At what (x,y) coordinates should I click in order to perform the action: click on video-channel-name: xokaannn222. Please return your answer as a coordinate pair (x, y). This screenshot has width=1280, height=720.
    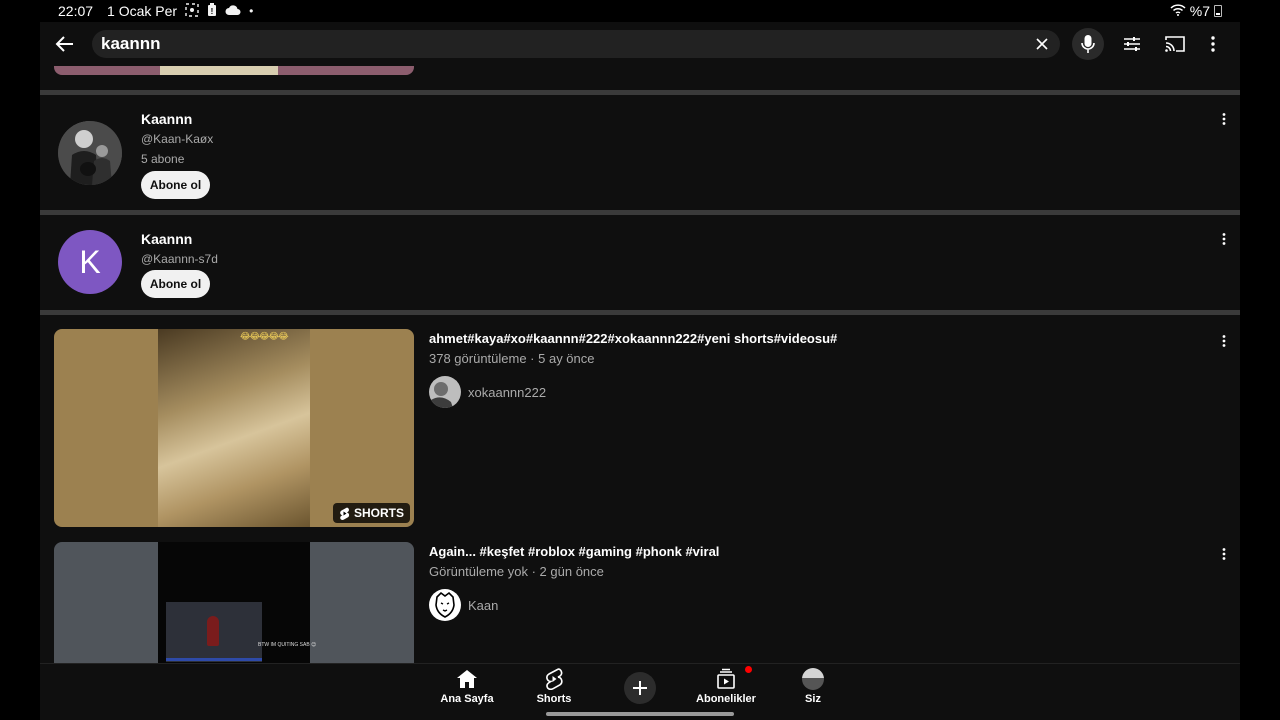
    Looking at the image, I should click on (507, 392).